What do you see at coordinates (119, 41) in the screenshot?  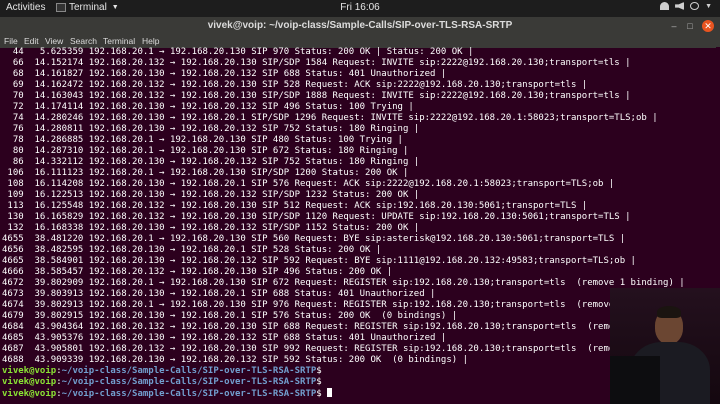 I see `menu-terminal: Terminal` at bounding box center [119, 41].